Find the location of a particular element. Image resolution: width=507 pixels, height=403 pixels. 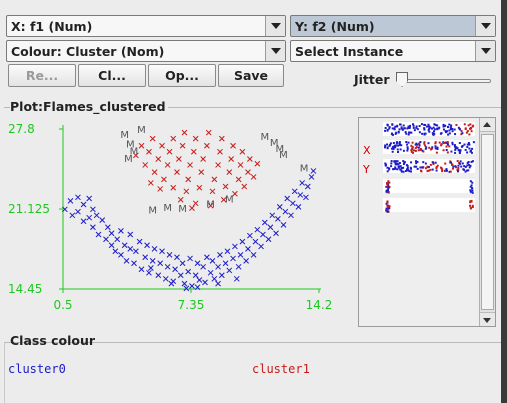

legend-cluster1: cluster1 is located at coordinates (281, 369).